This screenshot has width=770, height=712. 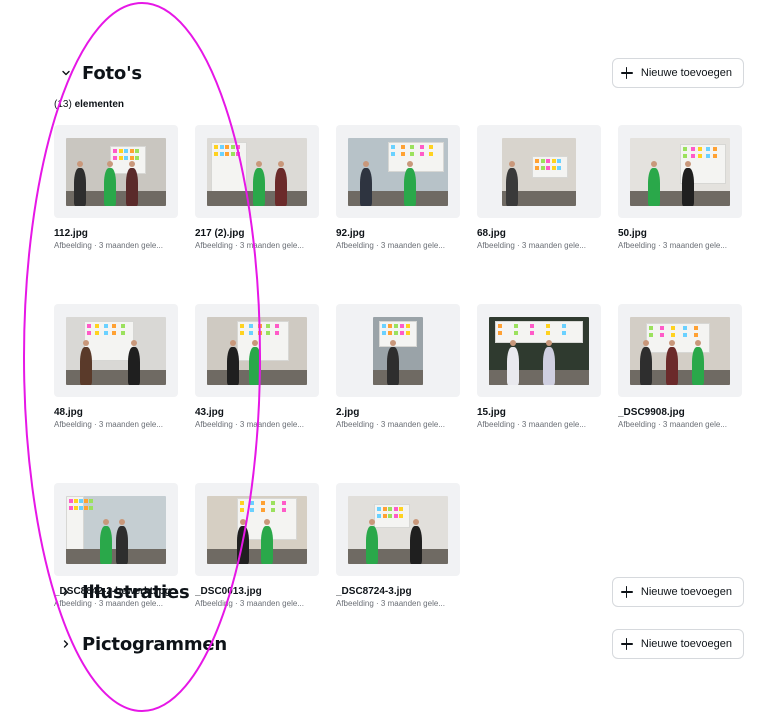 I want to click on photos-section-title: Foto's, so click(x=112, y=73).